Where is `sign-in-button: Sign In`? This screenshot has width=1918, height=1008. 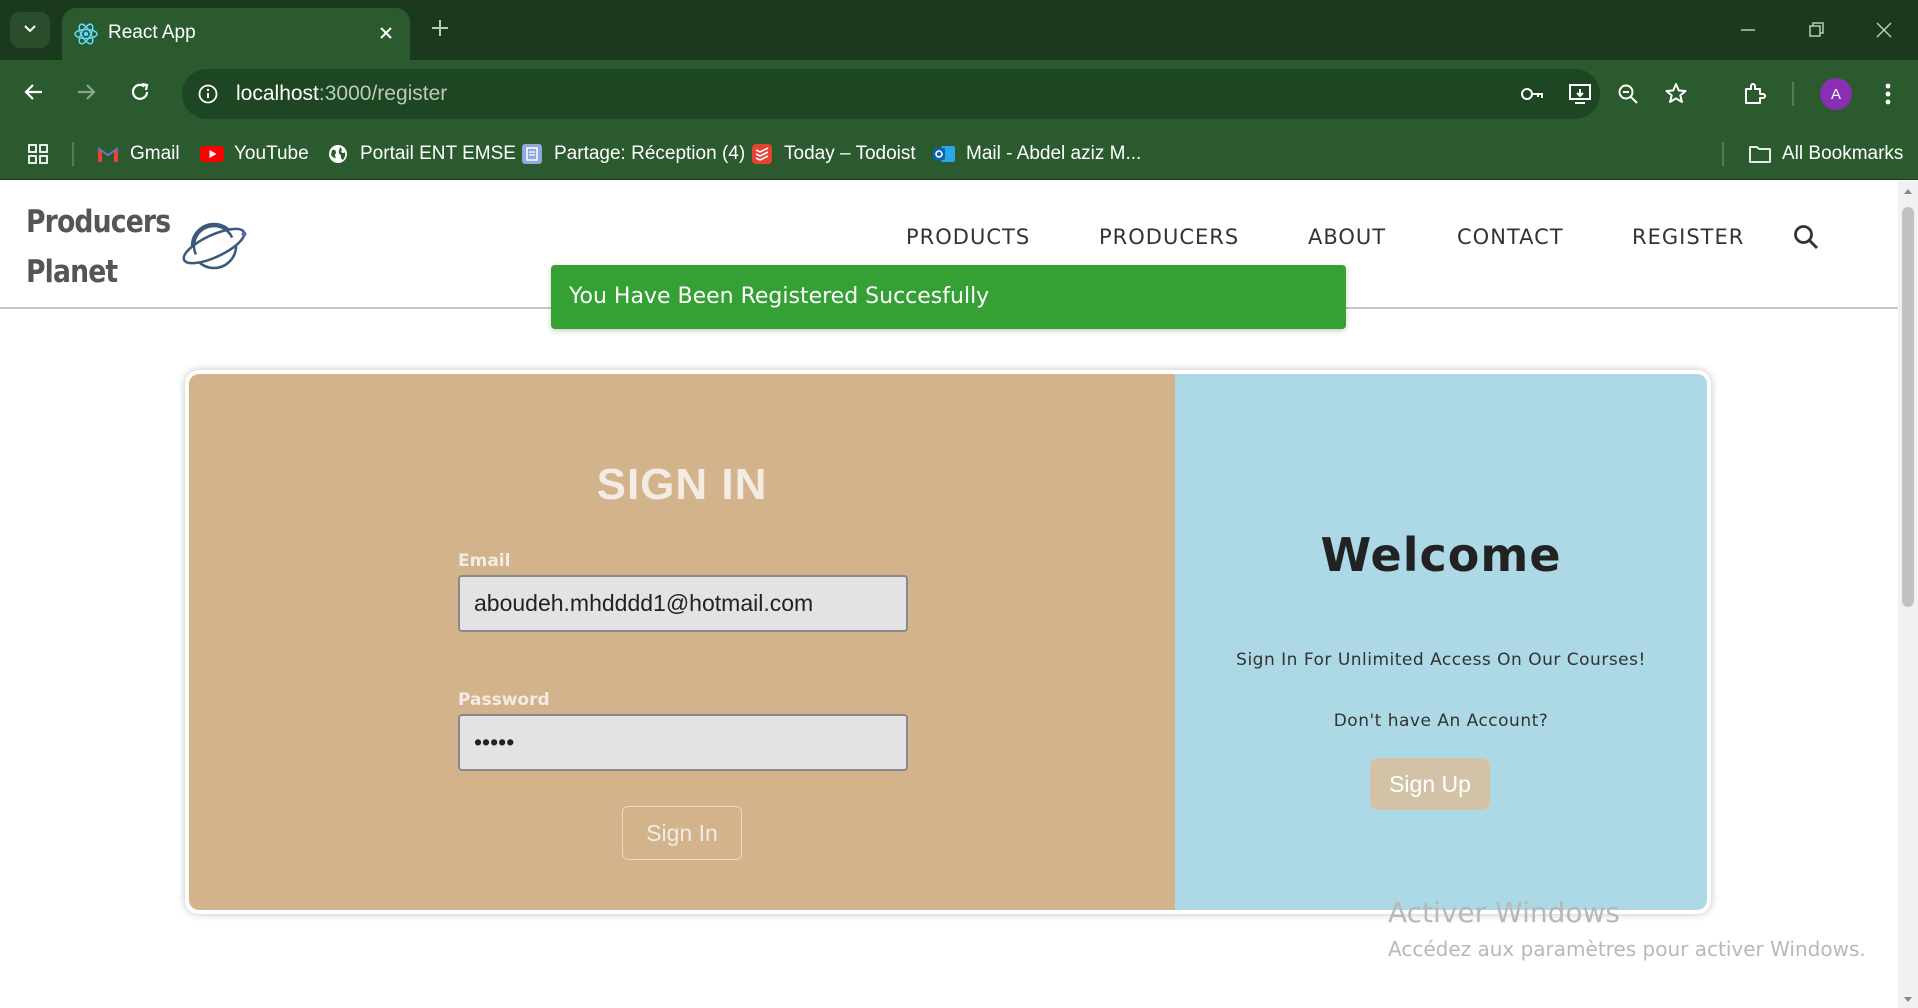 sign-in-button: Sign In is located at coordinates (682, 833).